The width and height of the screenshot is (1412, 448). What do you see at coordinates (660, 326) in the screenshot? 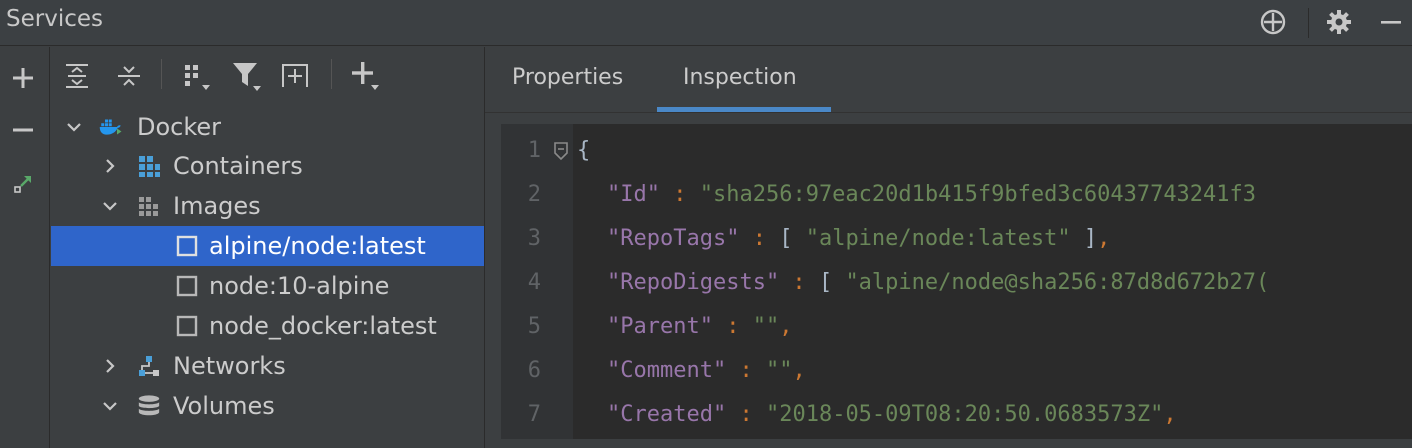
I see `json-key: "Parent"` at bounding box center [660, 326].